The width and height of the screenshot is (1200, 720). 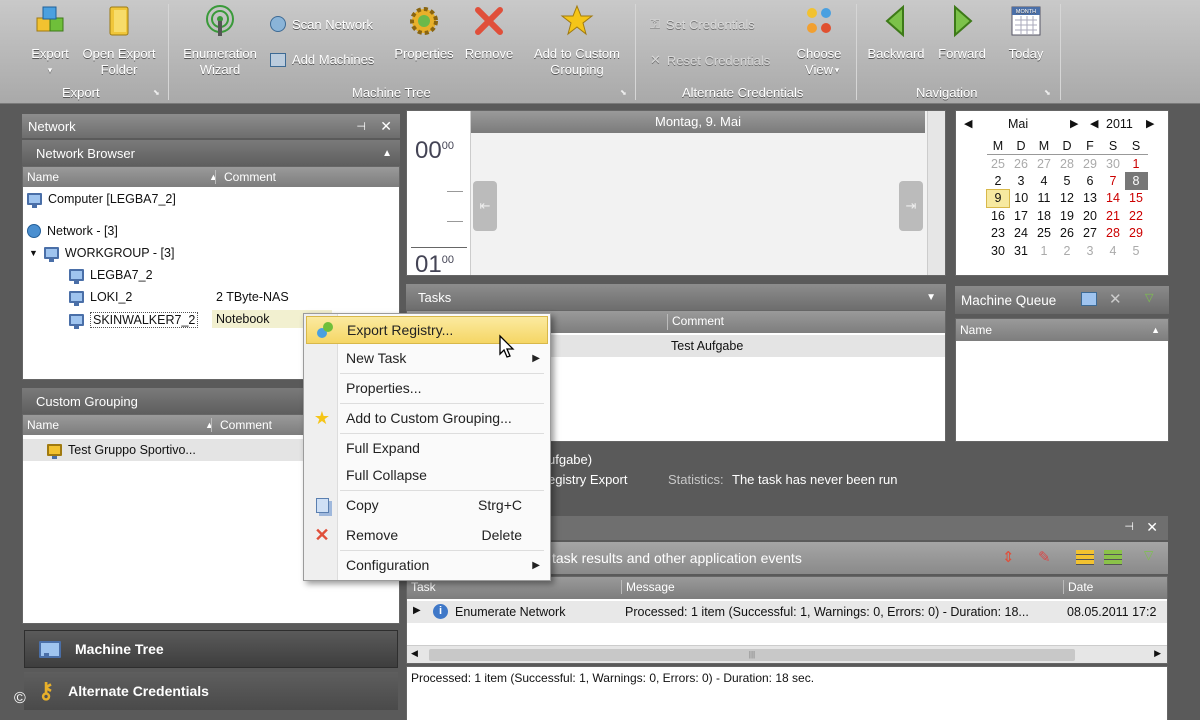 What do you see at coordinates (1044, 216) in the screenshot?
I see `calendar-day: 18` at bounding box center [1044, 216].